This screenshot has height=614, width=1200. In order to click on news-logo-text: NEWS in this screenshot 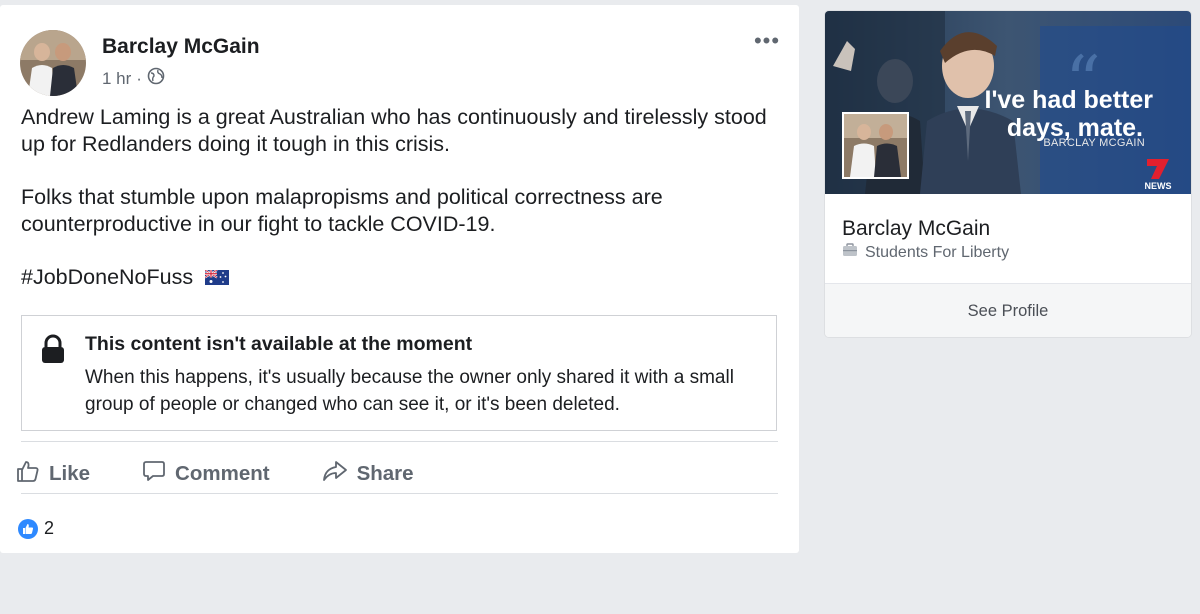, I will do `click(1158, 186)`.